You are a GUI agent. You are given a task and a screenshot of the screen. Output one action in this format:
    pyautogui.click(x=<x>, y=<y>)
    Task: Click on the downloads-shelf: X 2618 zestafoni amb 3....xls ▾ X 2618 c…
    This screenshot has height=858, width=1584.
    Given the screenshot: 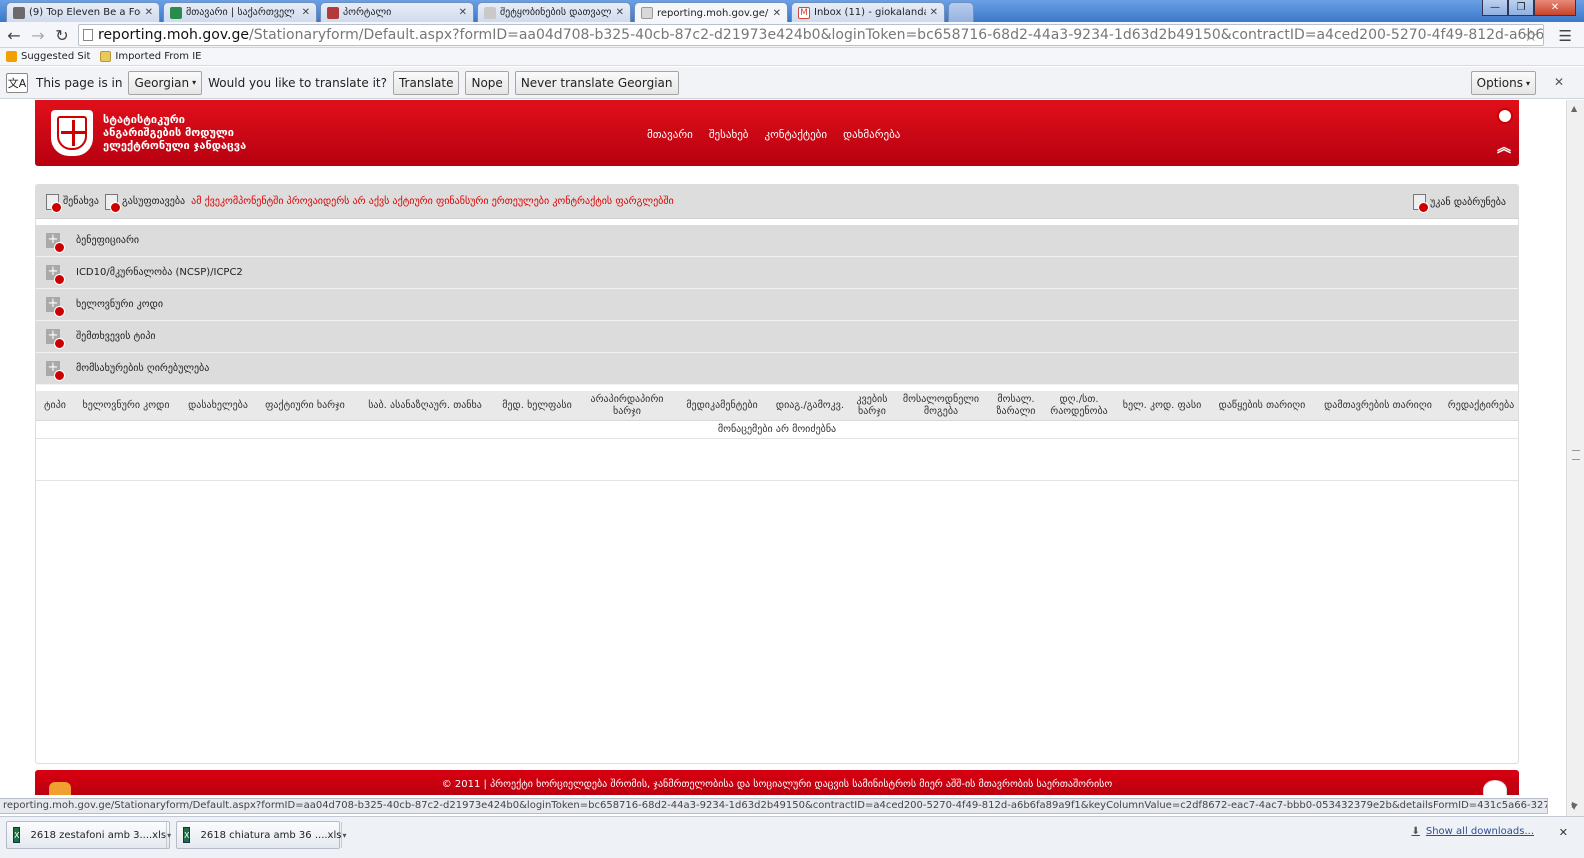 What is the action you would take?
    pyautogui.click(x=792, y=837)
    